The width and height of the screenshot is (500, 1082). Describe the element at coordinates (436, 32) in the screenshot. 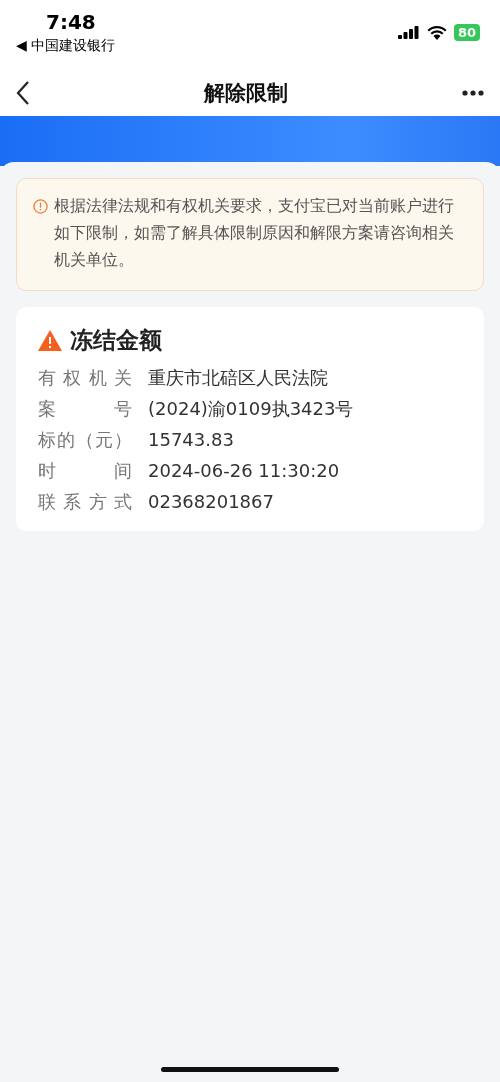

I see `wifi-icon` at that location.